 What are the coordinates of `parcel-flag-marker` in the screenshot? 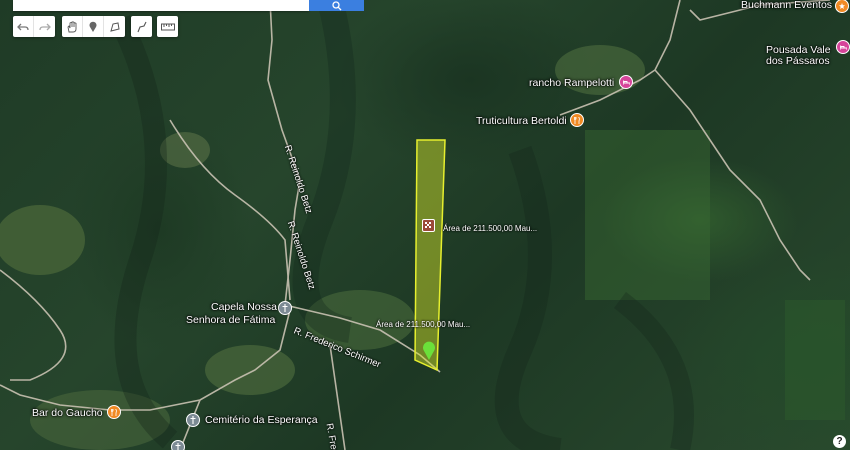 It's located at (428, 225).